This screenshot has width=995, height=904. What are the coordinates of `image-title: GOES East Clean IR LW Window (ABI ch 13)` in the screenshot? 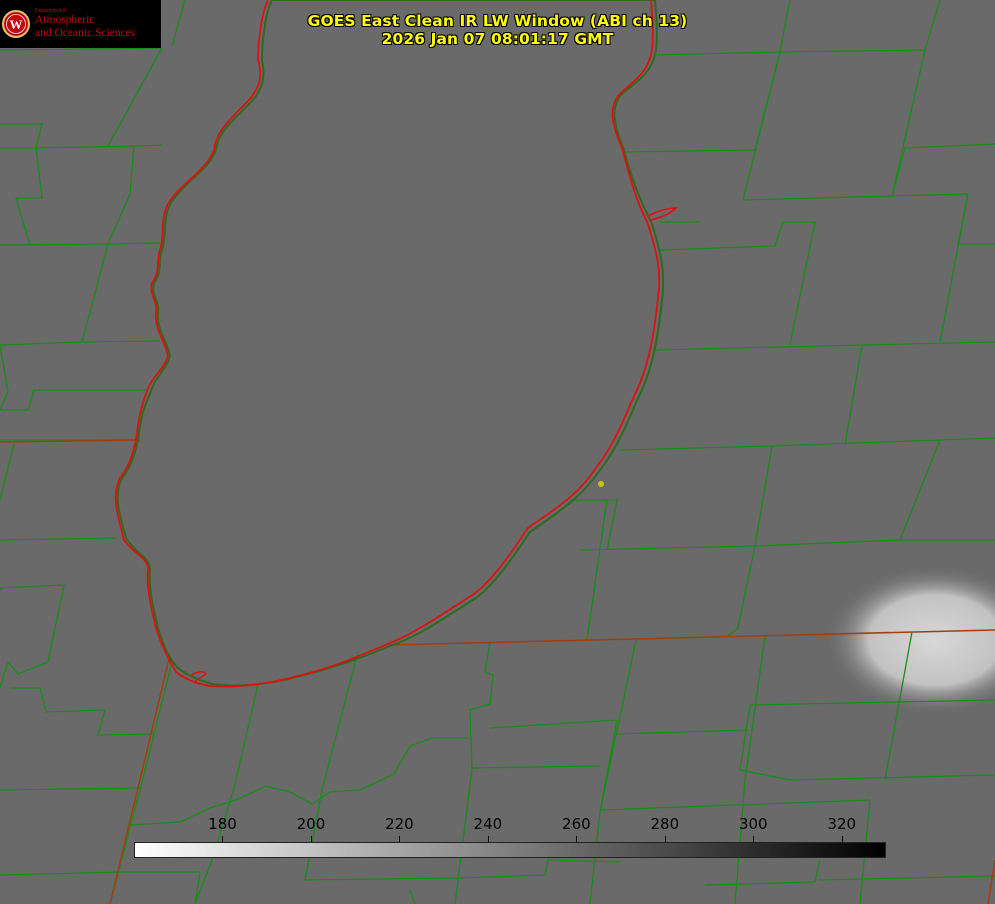 It's located at (497, 21).